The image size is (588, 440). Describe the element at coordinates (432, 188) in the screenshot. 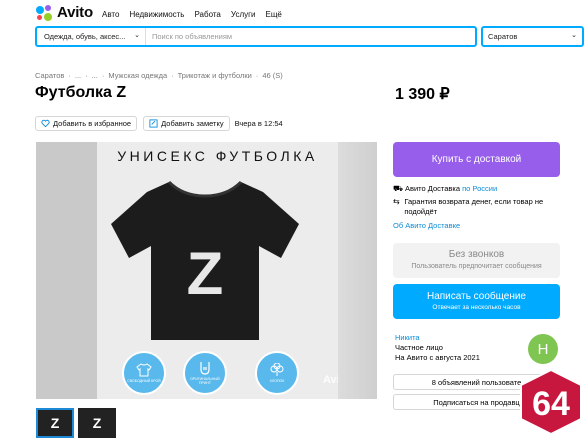

I see `delivery-prefix: Авито Доставка` at that location.